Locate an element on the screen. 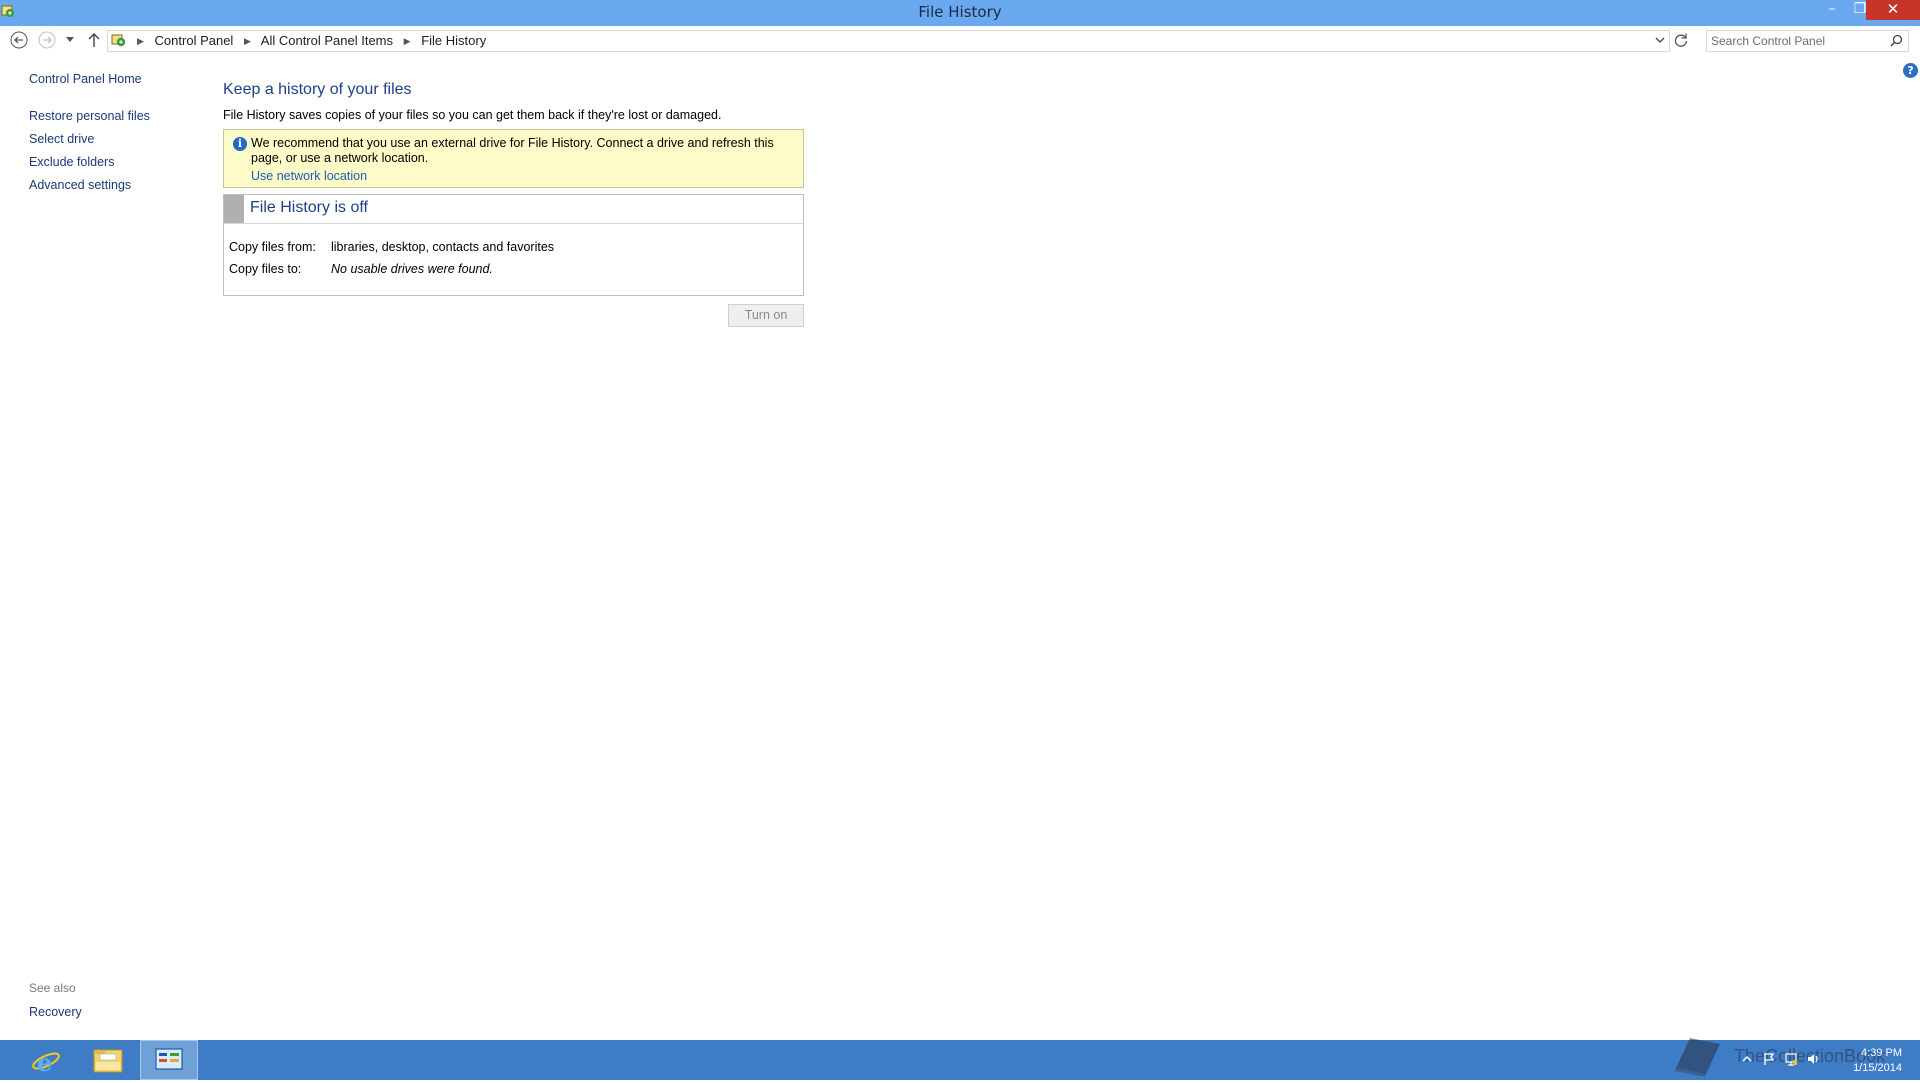 Image resolution: width=1920 pixels, height=1083 pixels. svg-text: e is located at coordinates (44, 1062).